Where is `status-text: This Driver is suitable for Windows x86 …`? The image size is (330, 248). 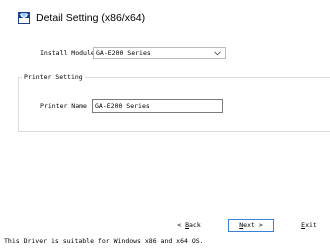 status-text: This Driver is suitable for Windows x86 … is located at coordinates (104, 241).